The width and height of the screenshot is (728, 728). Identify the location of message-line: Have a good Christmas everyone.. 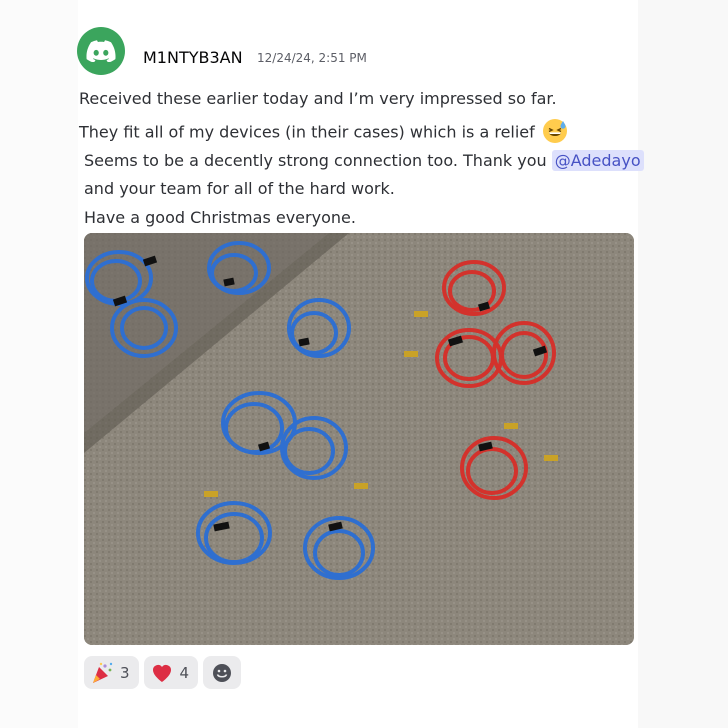
(220, 217).